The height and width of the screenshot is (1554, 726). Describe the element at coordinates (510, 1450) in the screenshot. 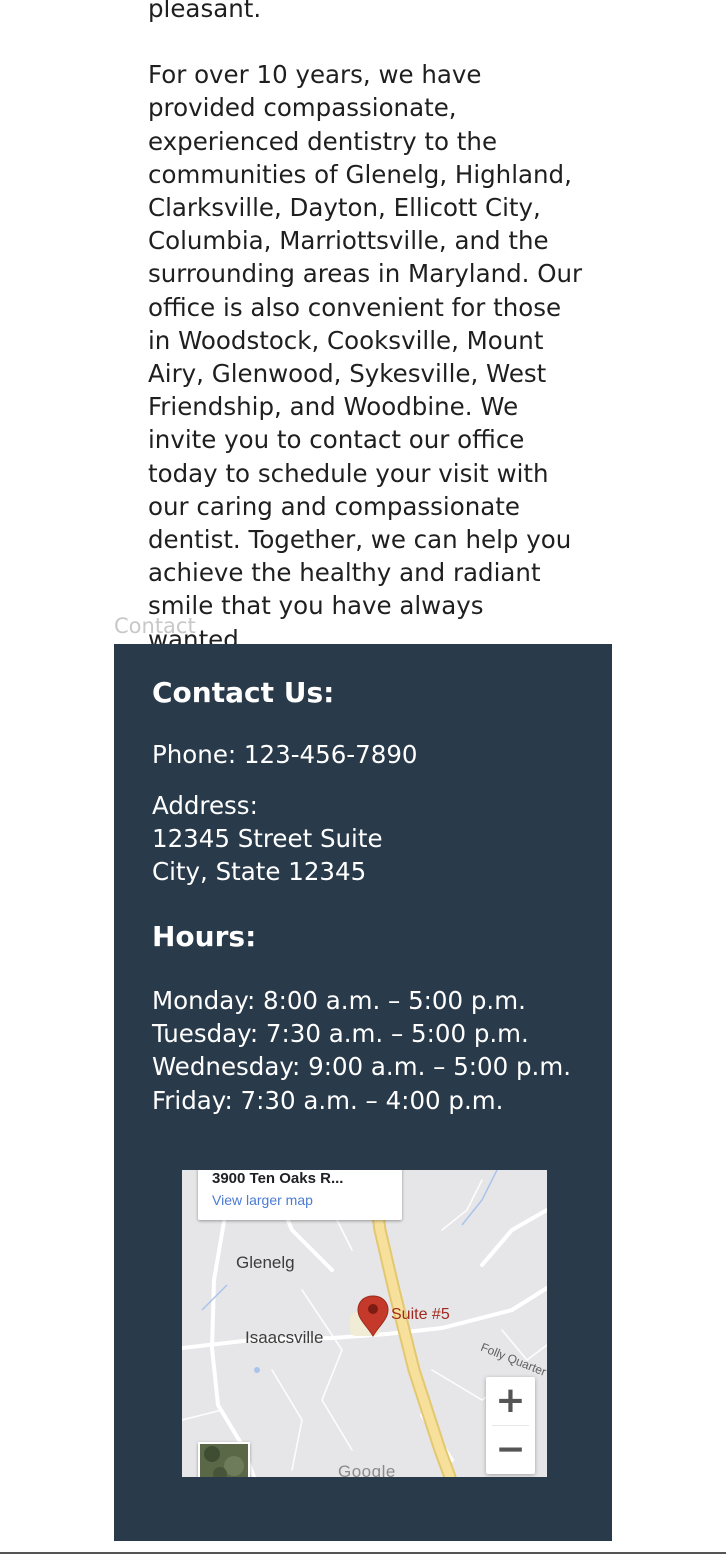

I see `zoom-out-button: −` at that location.